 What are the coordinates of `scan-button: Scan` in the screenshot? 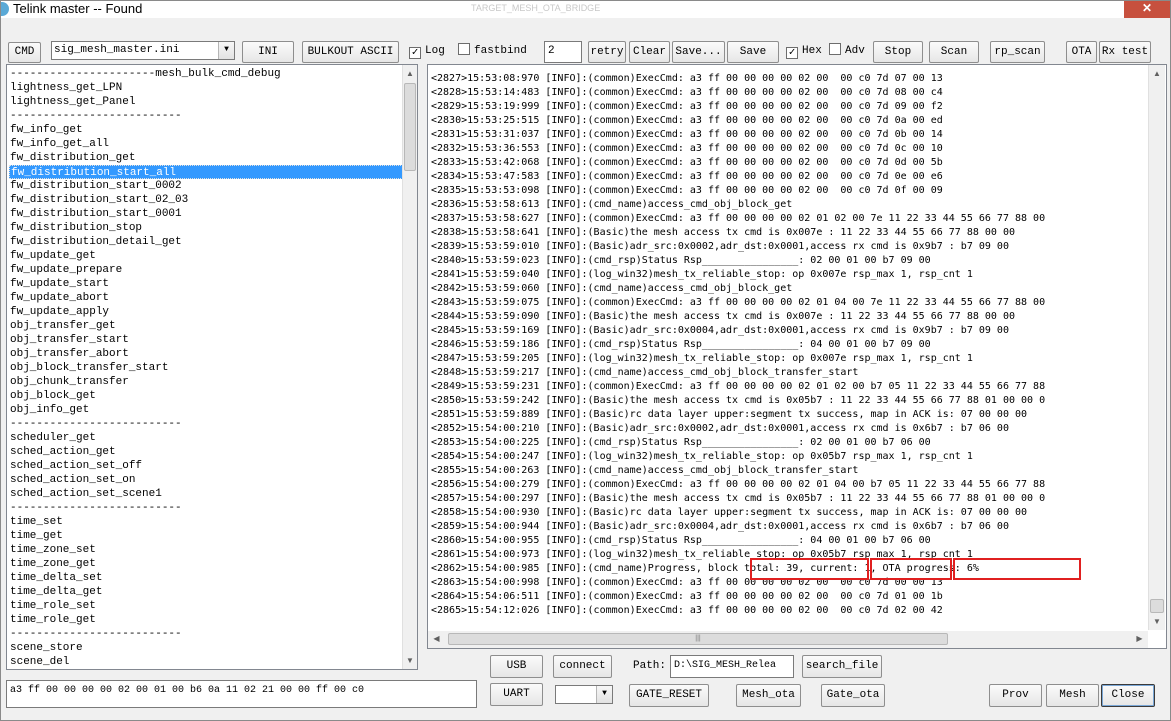 It's located at (954, 52).